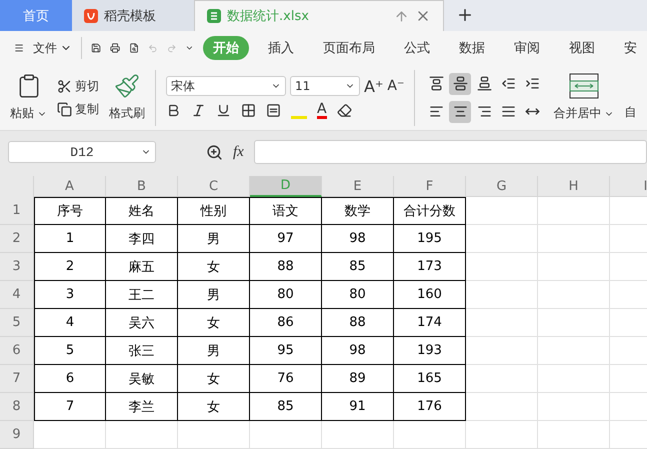  Describe the element at coordinates (527, 48) in the screenshot. I see `ribbon-tab: 审阅` at that location.